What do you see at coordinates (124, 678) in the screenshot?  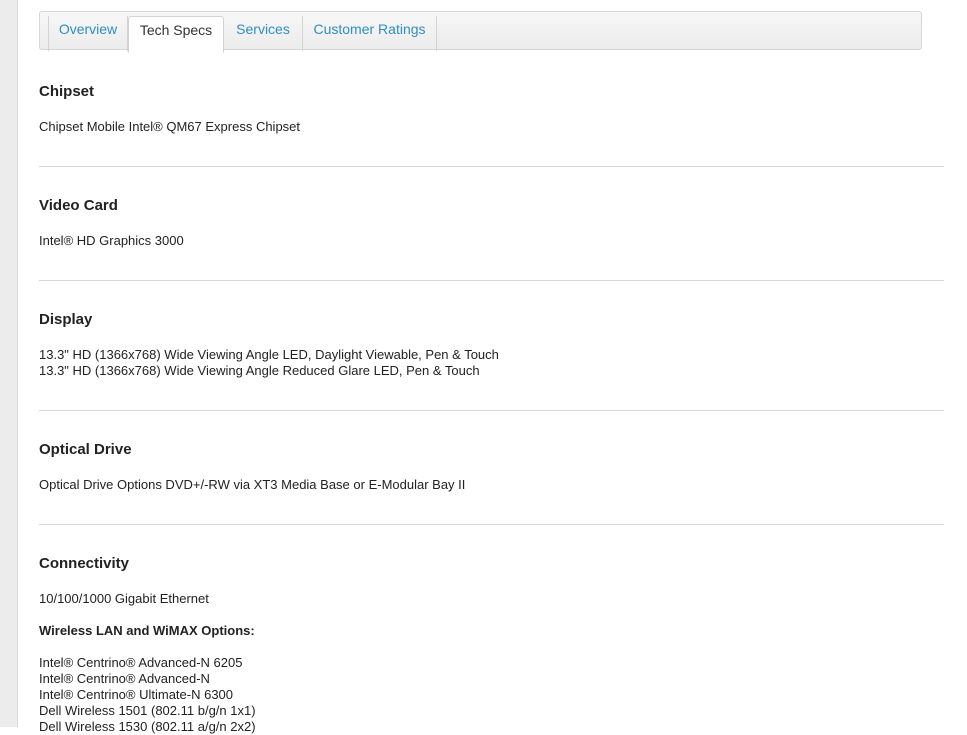 I see `wireless-option: Intel® Centrino® Advanced-N` at bounding box center [124, 678].